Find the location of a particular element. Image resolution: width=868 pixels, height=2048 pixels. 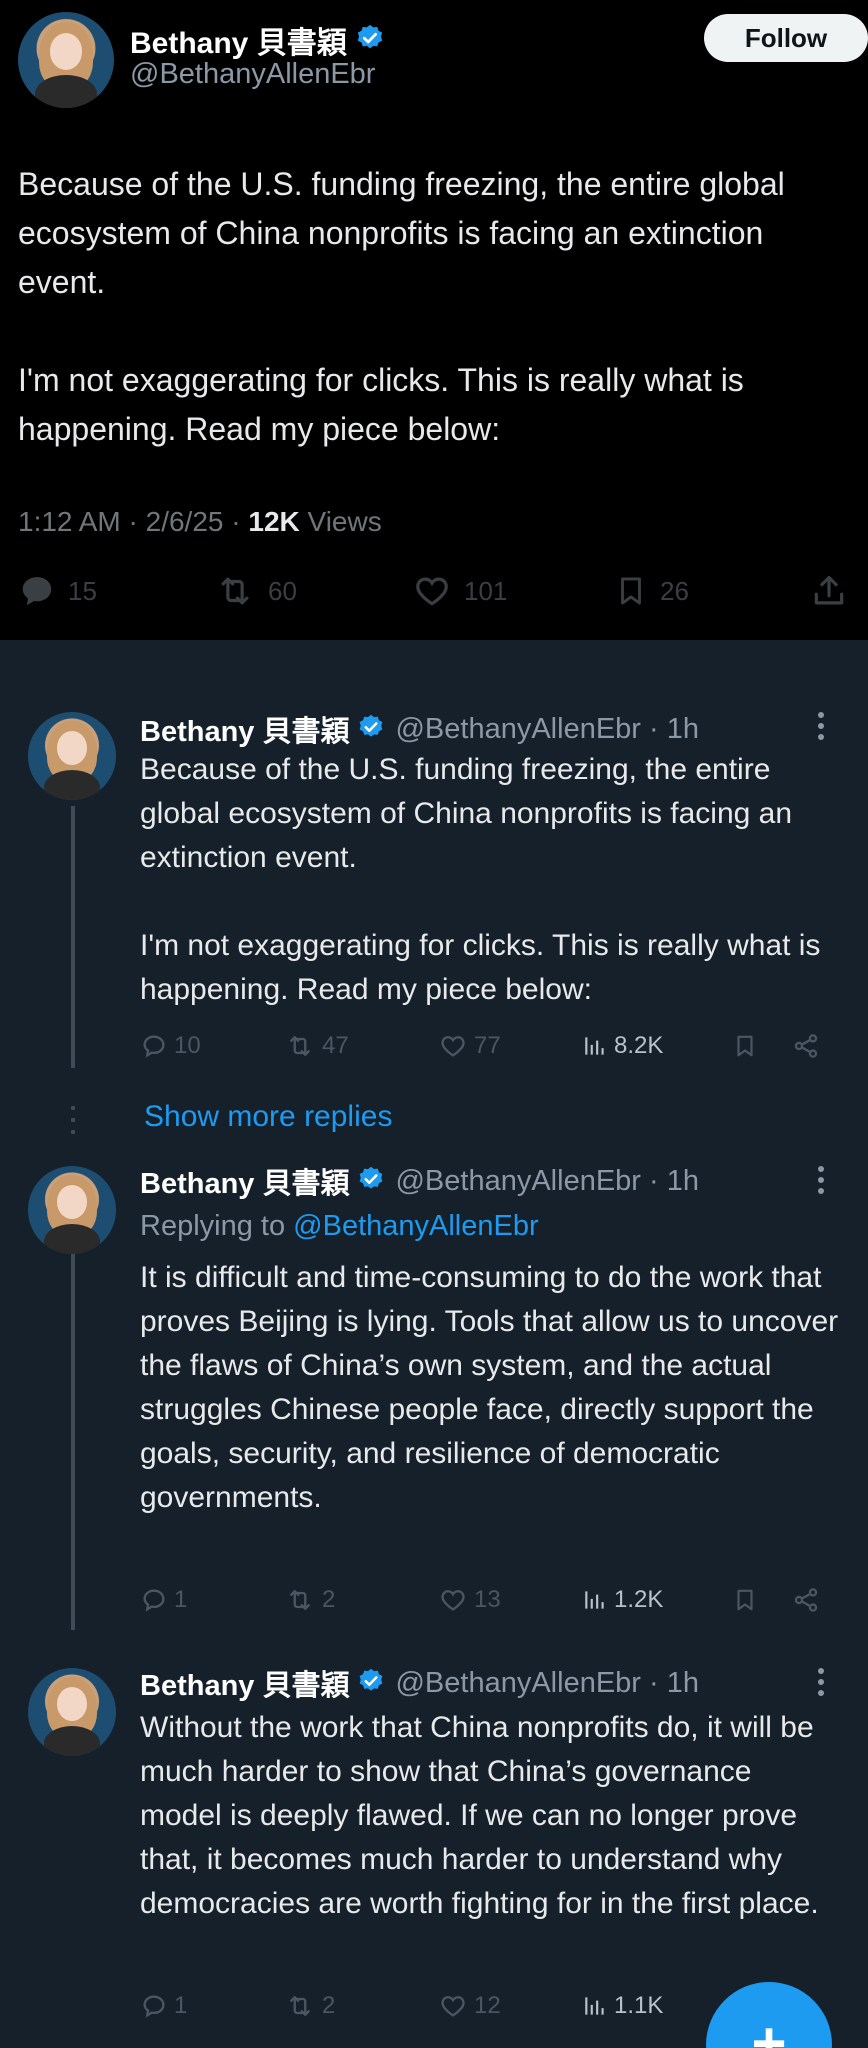

like-button: 101 is located at coordinates (459, 591).